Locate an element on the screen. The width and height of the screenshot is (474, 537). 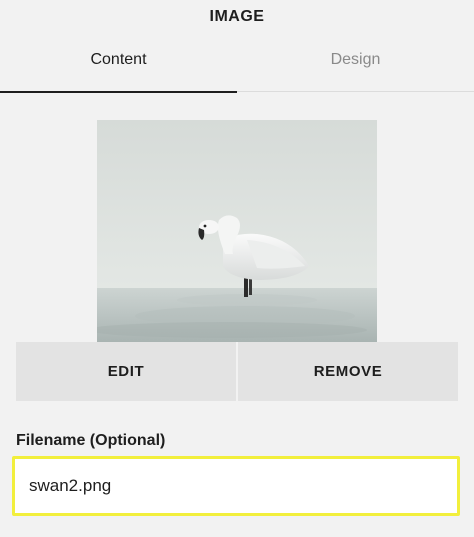
tab-content: Content is located at coordinates (118, 65).